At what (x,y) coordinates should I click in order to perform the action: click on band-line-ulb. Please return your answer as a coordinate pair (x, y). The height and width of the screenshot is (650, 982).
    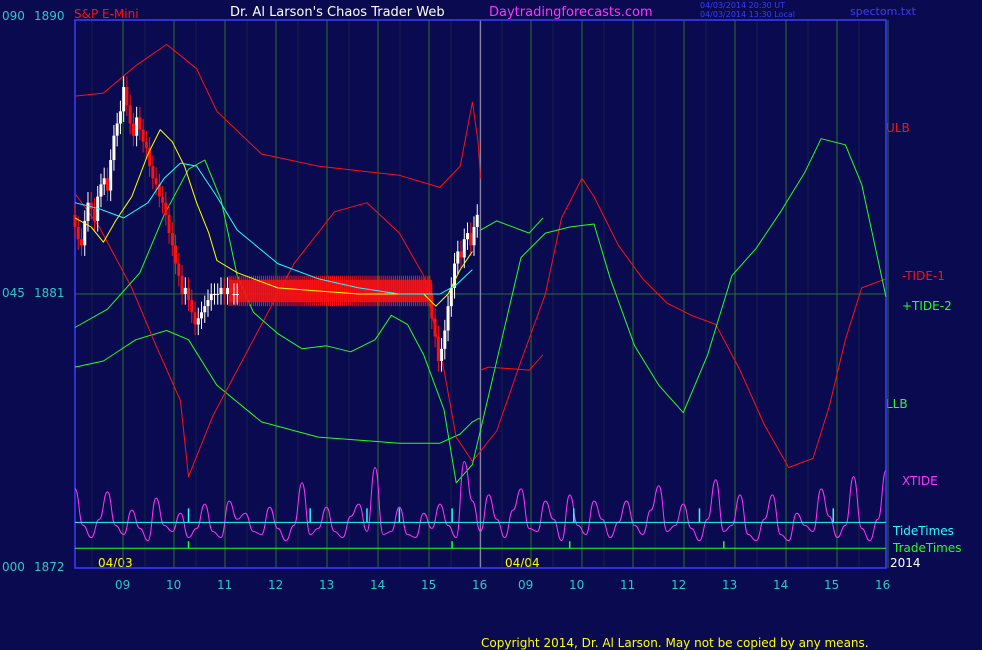
    Looking at the image, I should click on (277, 115).